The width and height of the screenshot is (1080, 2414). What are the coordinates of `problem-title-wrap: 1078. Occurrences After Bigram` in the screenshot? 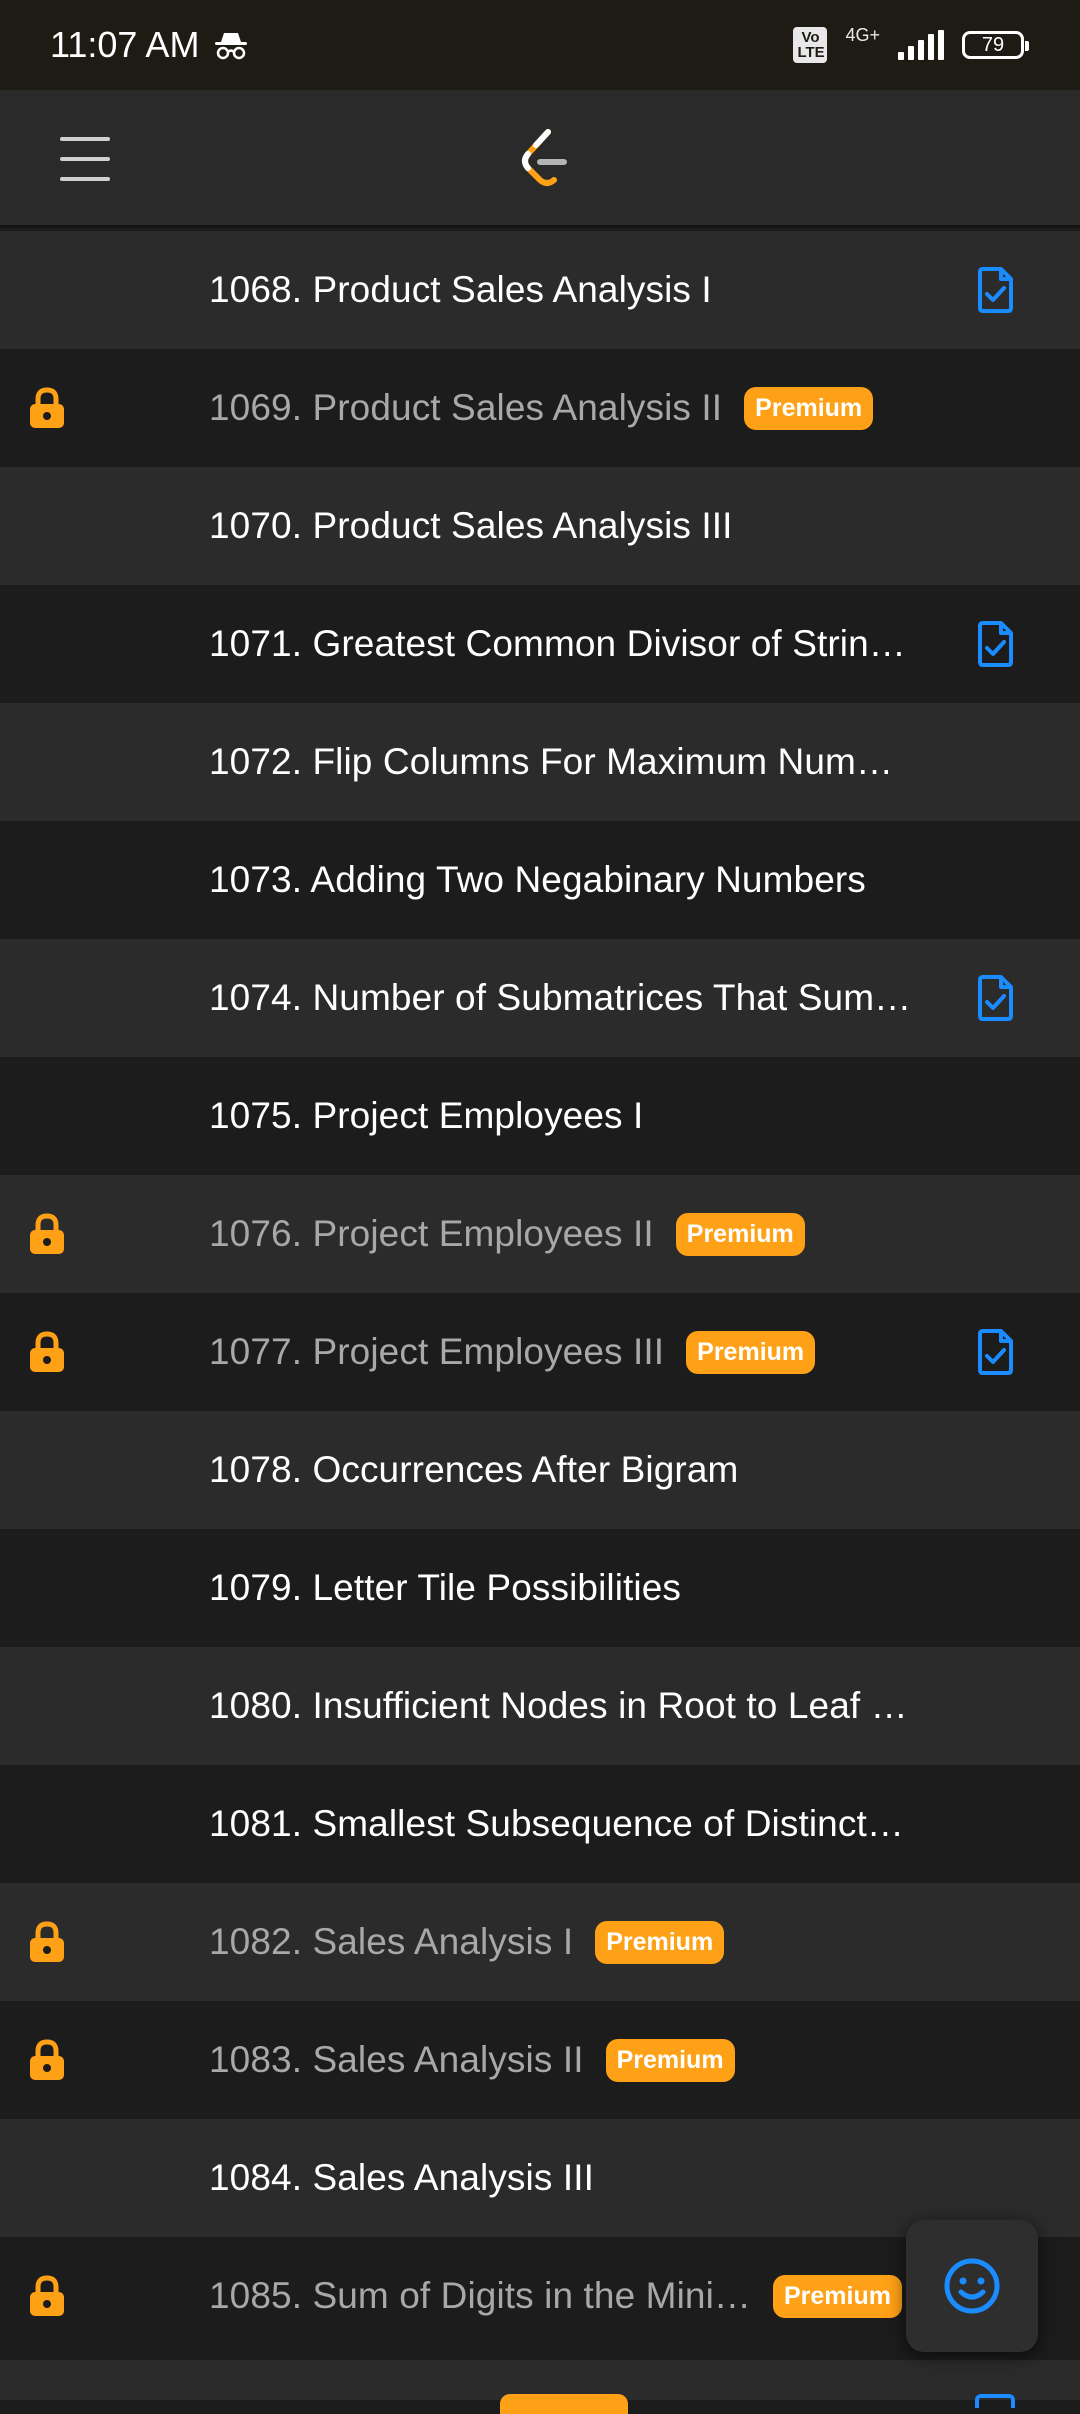 It's located at (473, 1470).